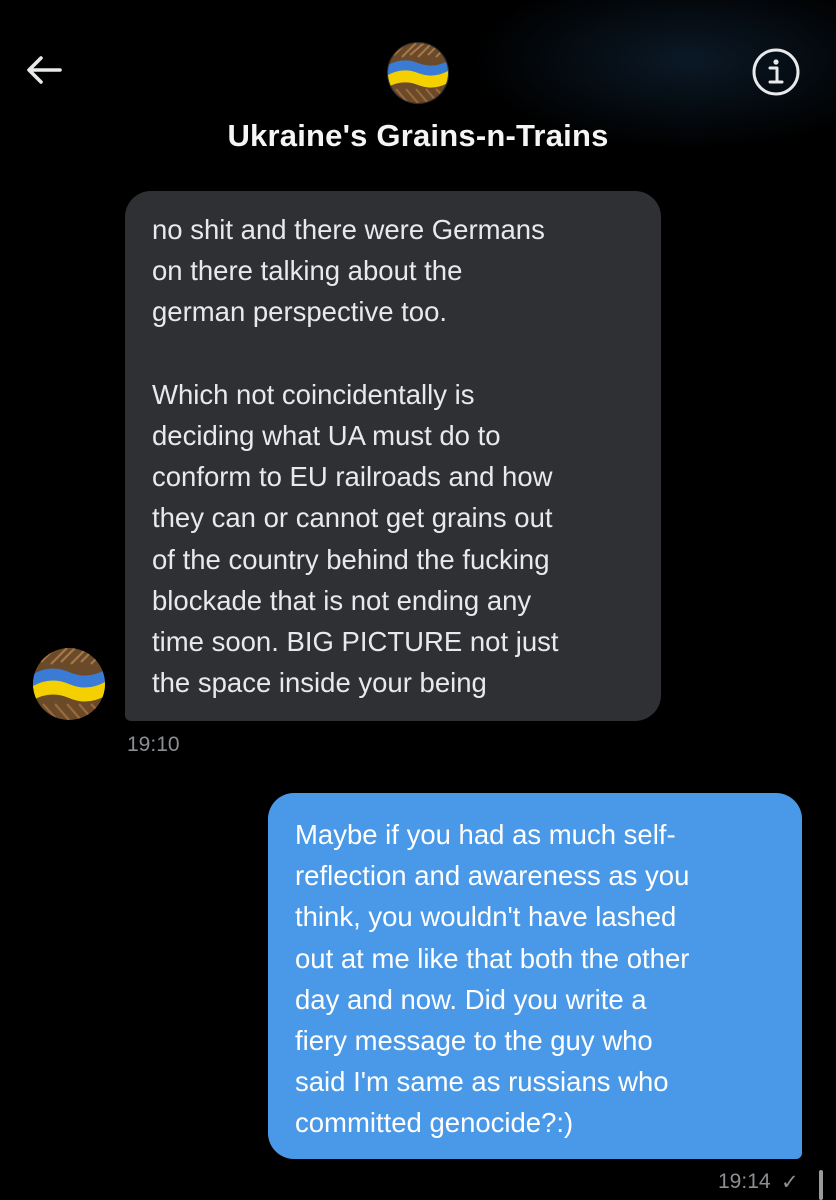 The image size is (836, 1200). I want to click on message-line: Which not coincidentally is, so click(313, 394).